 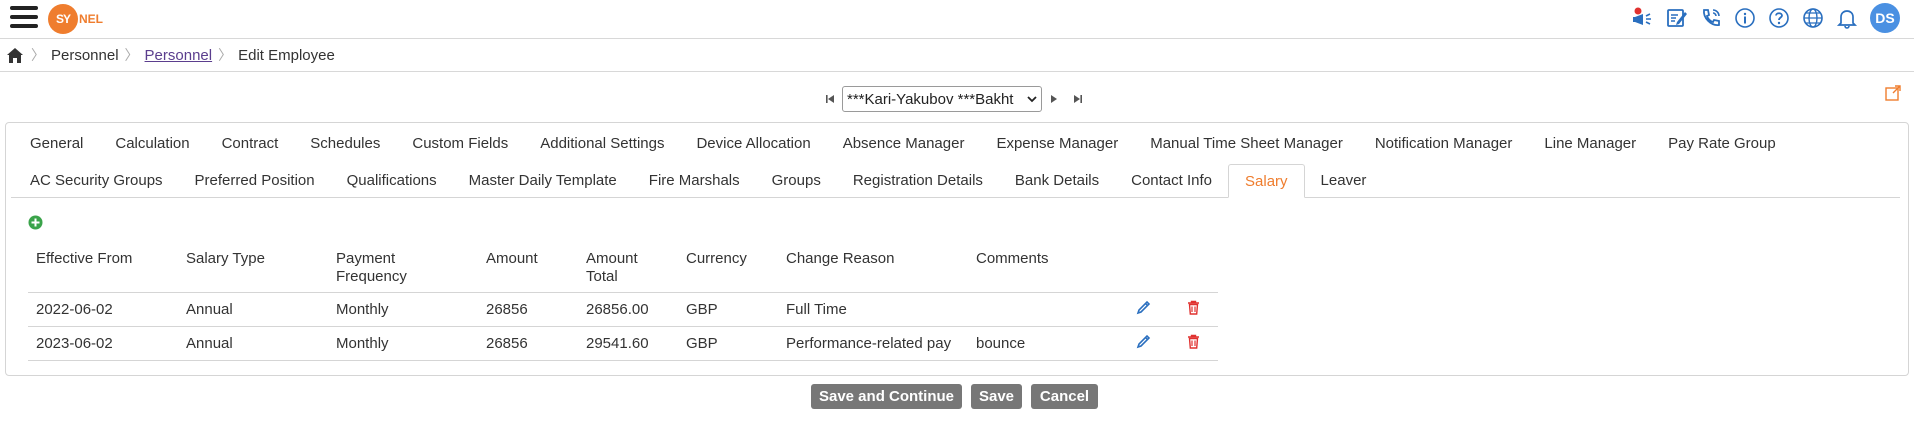 What do you see at coordinates (957, 55) in the screenshot?
I see `breadcrumb: 〉 Personnel 〉 Personnel 〉 Edit Employee` at bounding box center [957, 55].